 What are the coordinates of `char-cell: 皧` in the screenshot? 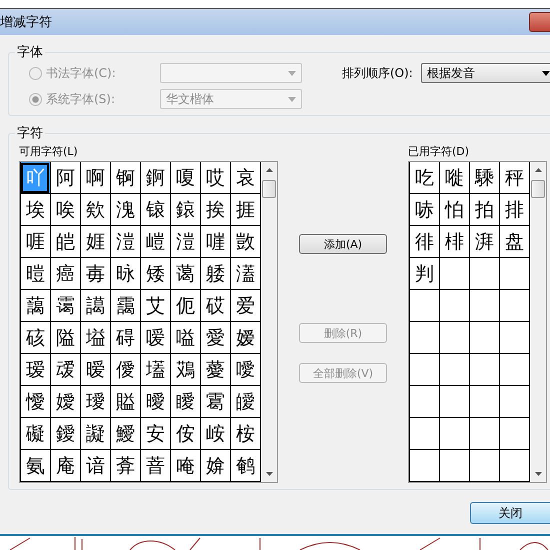 It's located at (245, 402).